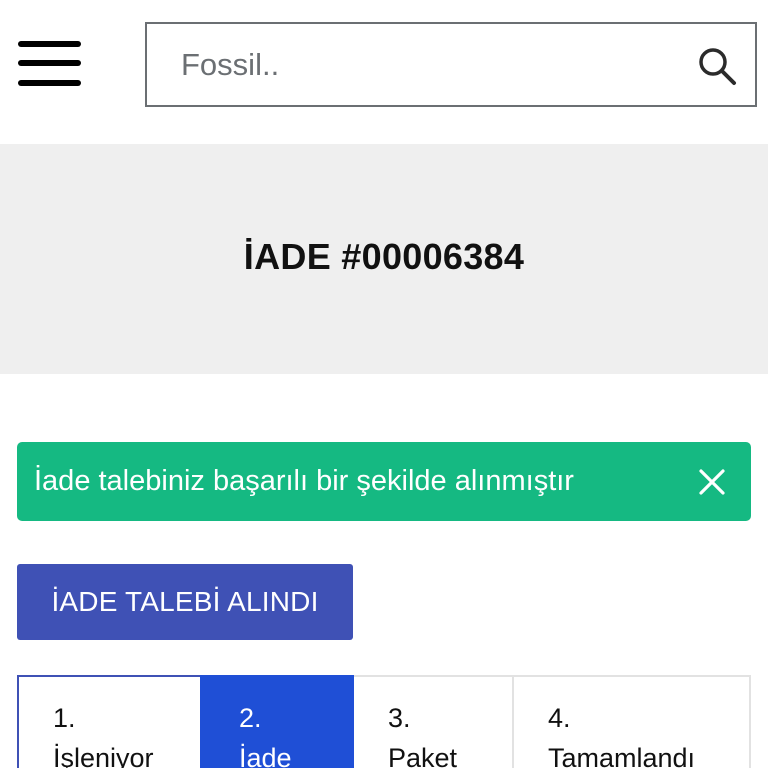  Describe the element at coordinates (108, 721) in the screenshot. I see `step-processing: 1. İşleniyor` at that location.